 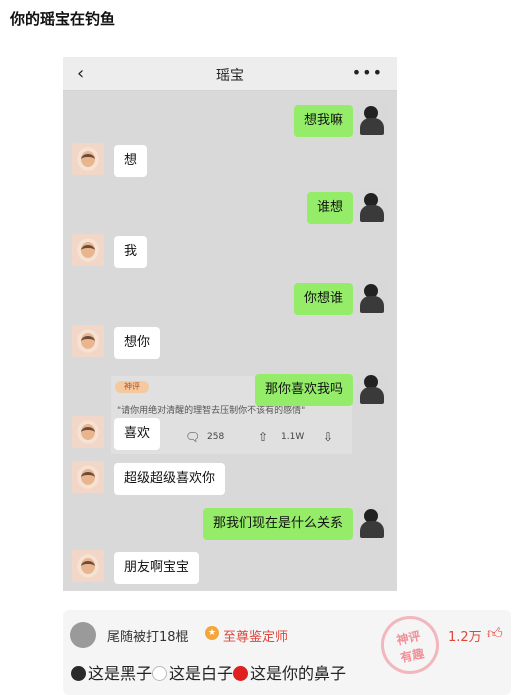 I want to click on comment-part-2: 这是白子, so click(x=201, y=673).